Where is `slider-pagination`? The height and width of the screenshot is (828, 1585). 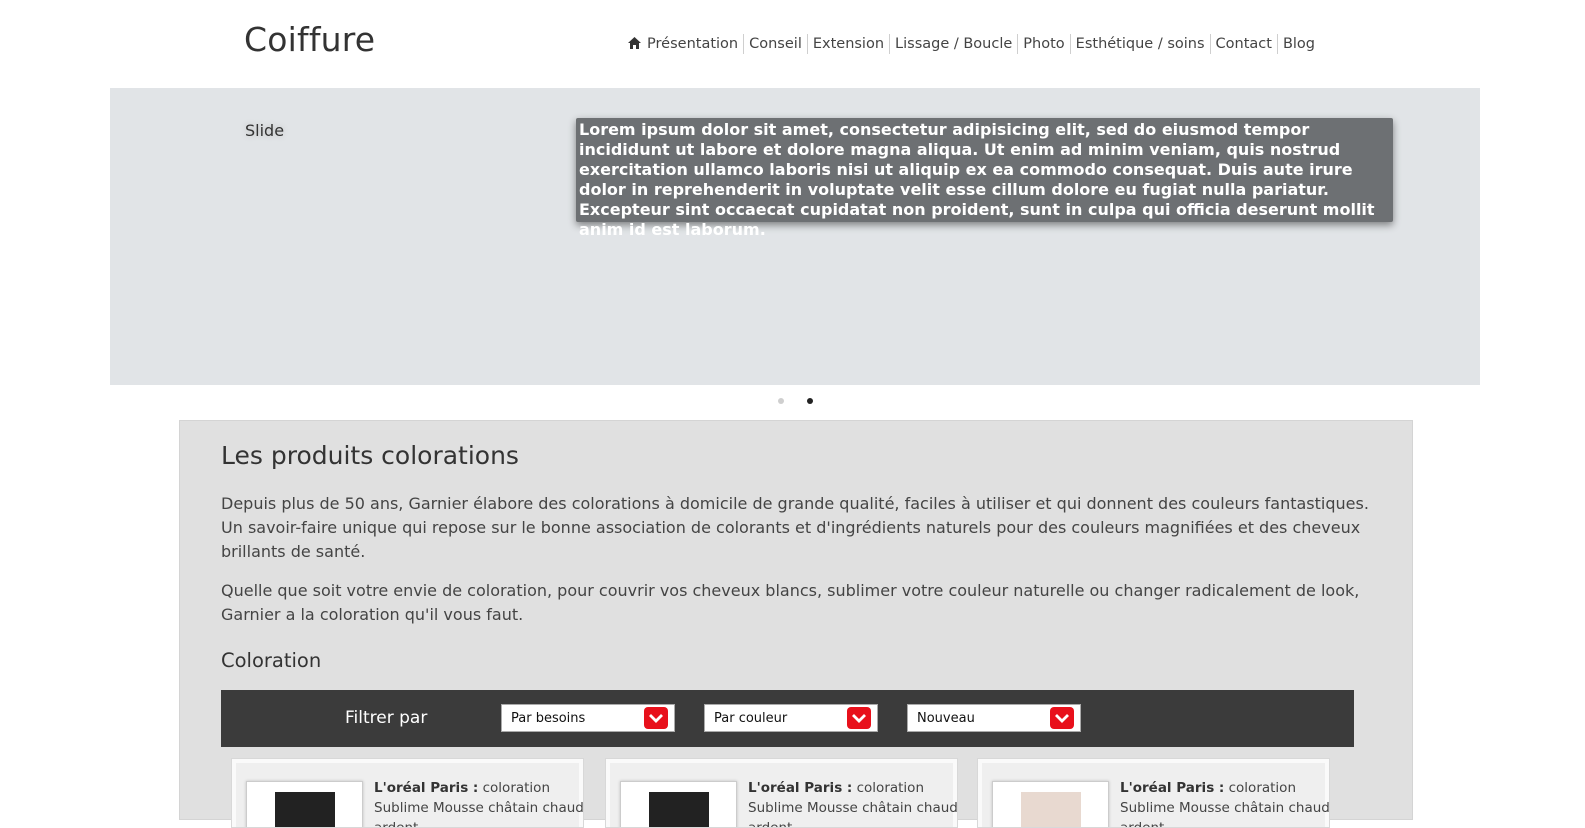
slider-pagination is located at coordinates (792, 403).